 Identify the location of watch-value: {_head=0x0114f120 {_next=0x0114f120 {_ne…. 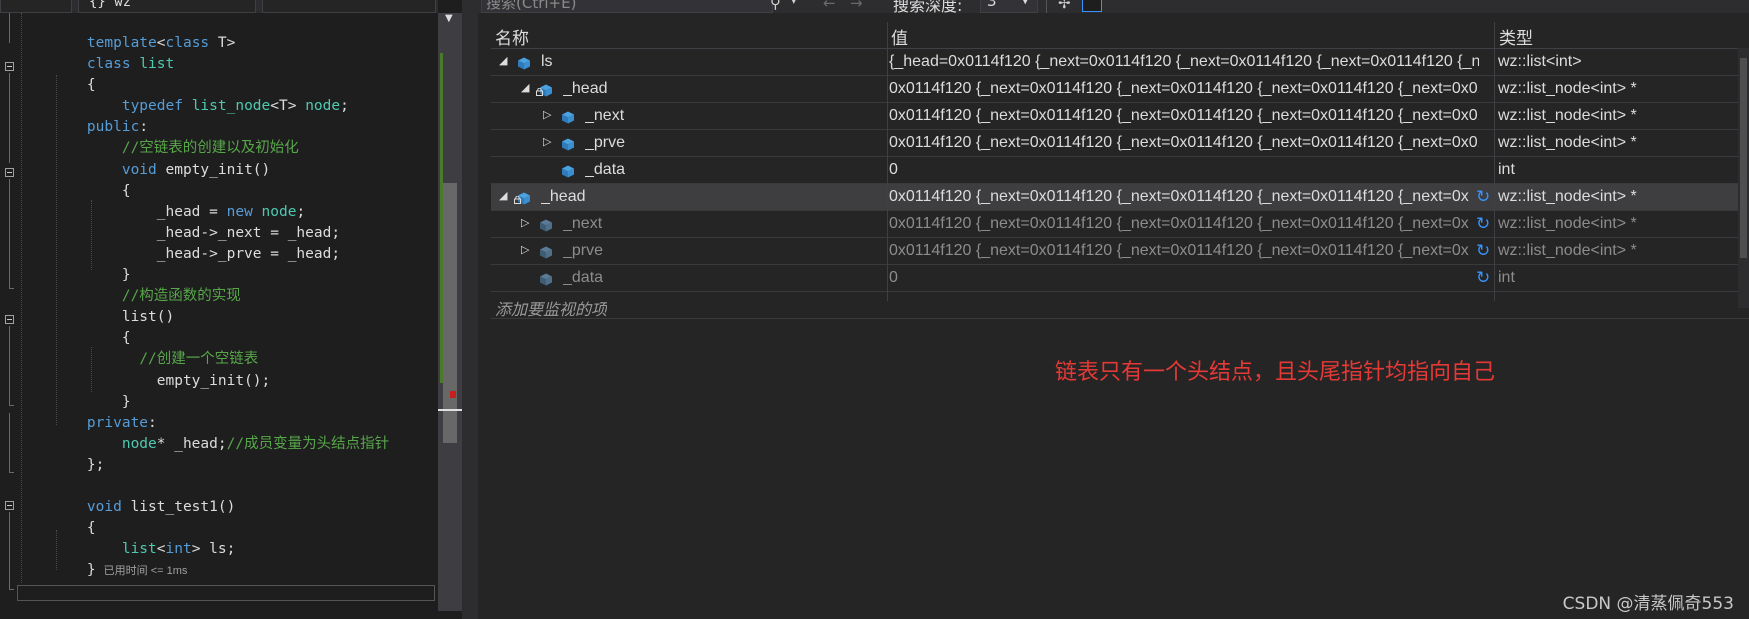
(1184, 62).